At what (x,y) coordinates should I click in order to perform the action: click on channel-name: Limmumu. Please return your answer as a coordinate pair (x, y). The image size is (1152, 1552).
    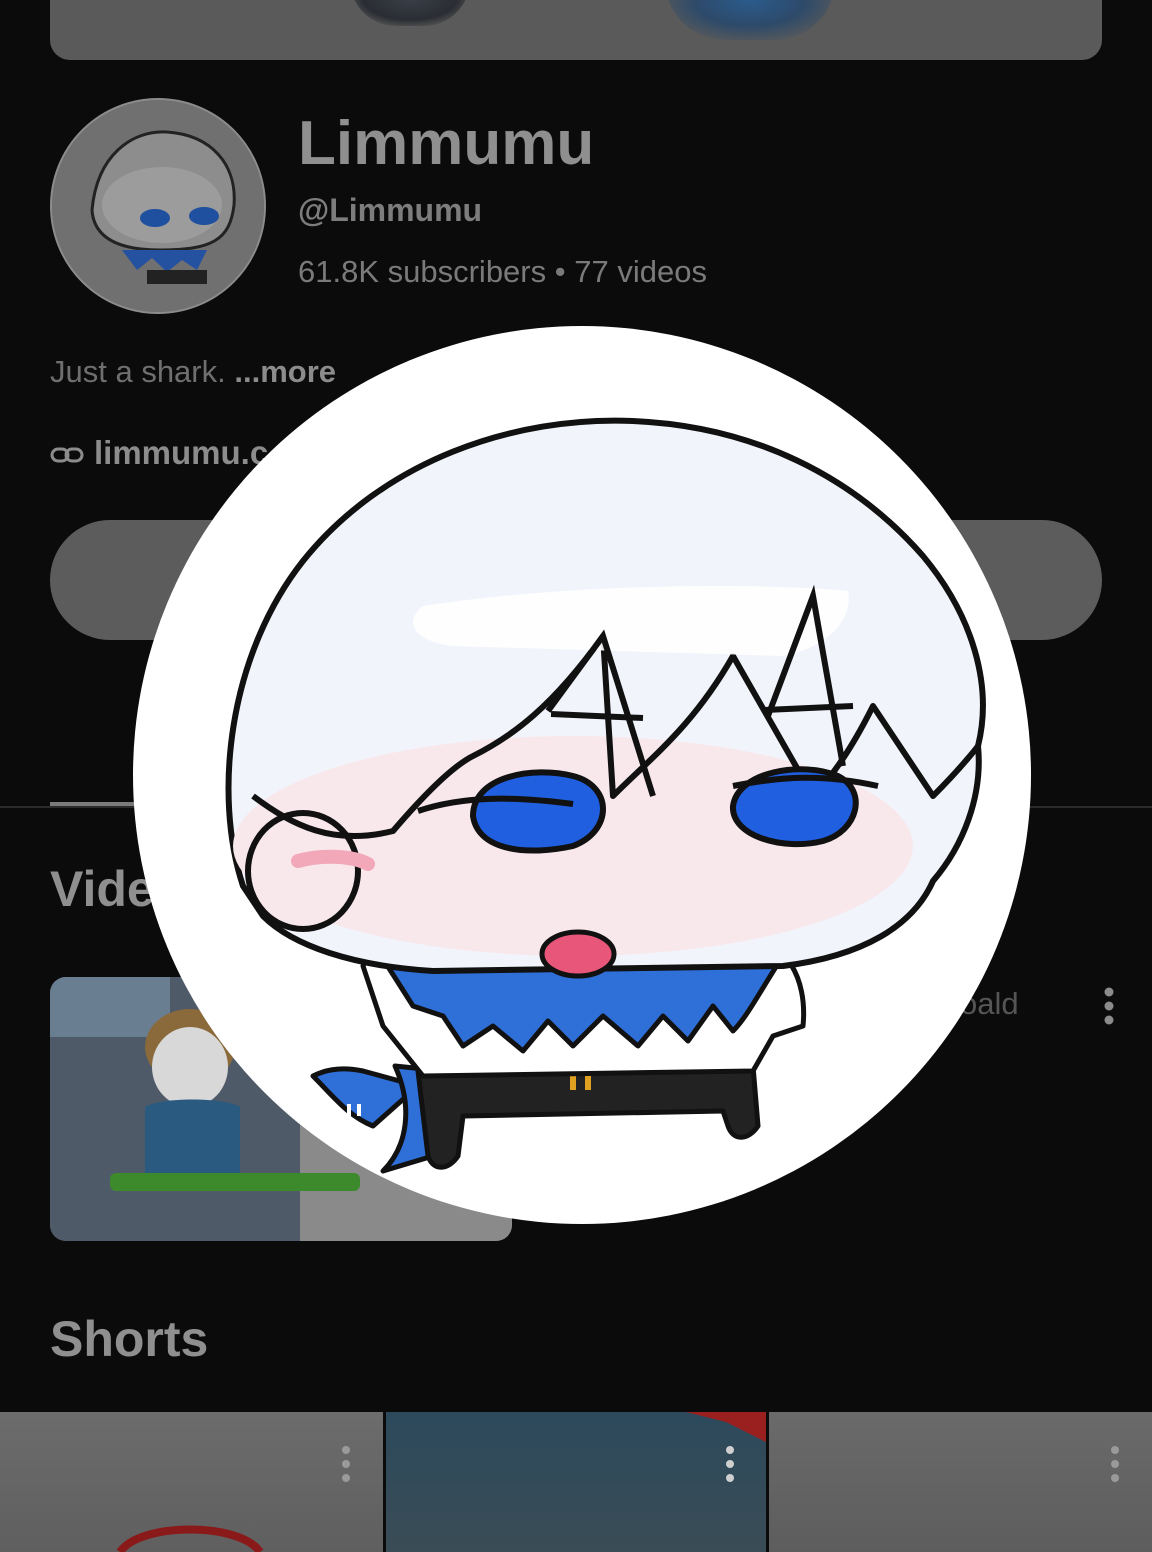
    Looking at the image, I should click on (446, 143).